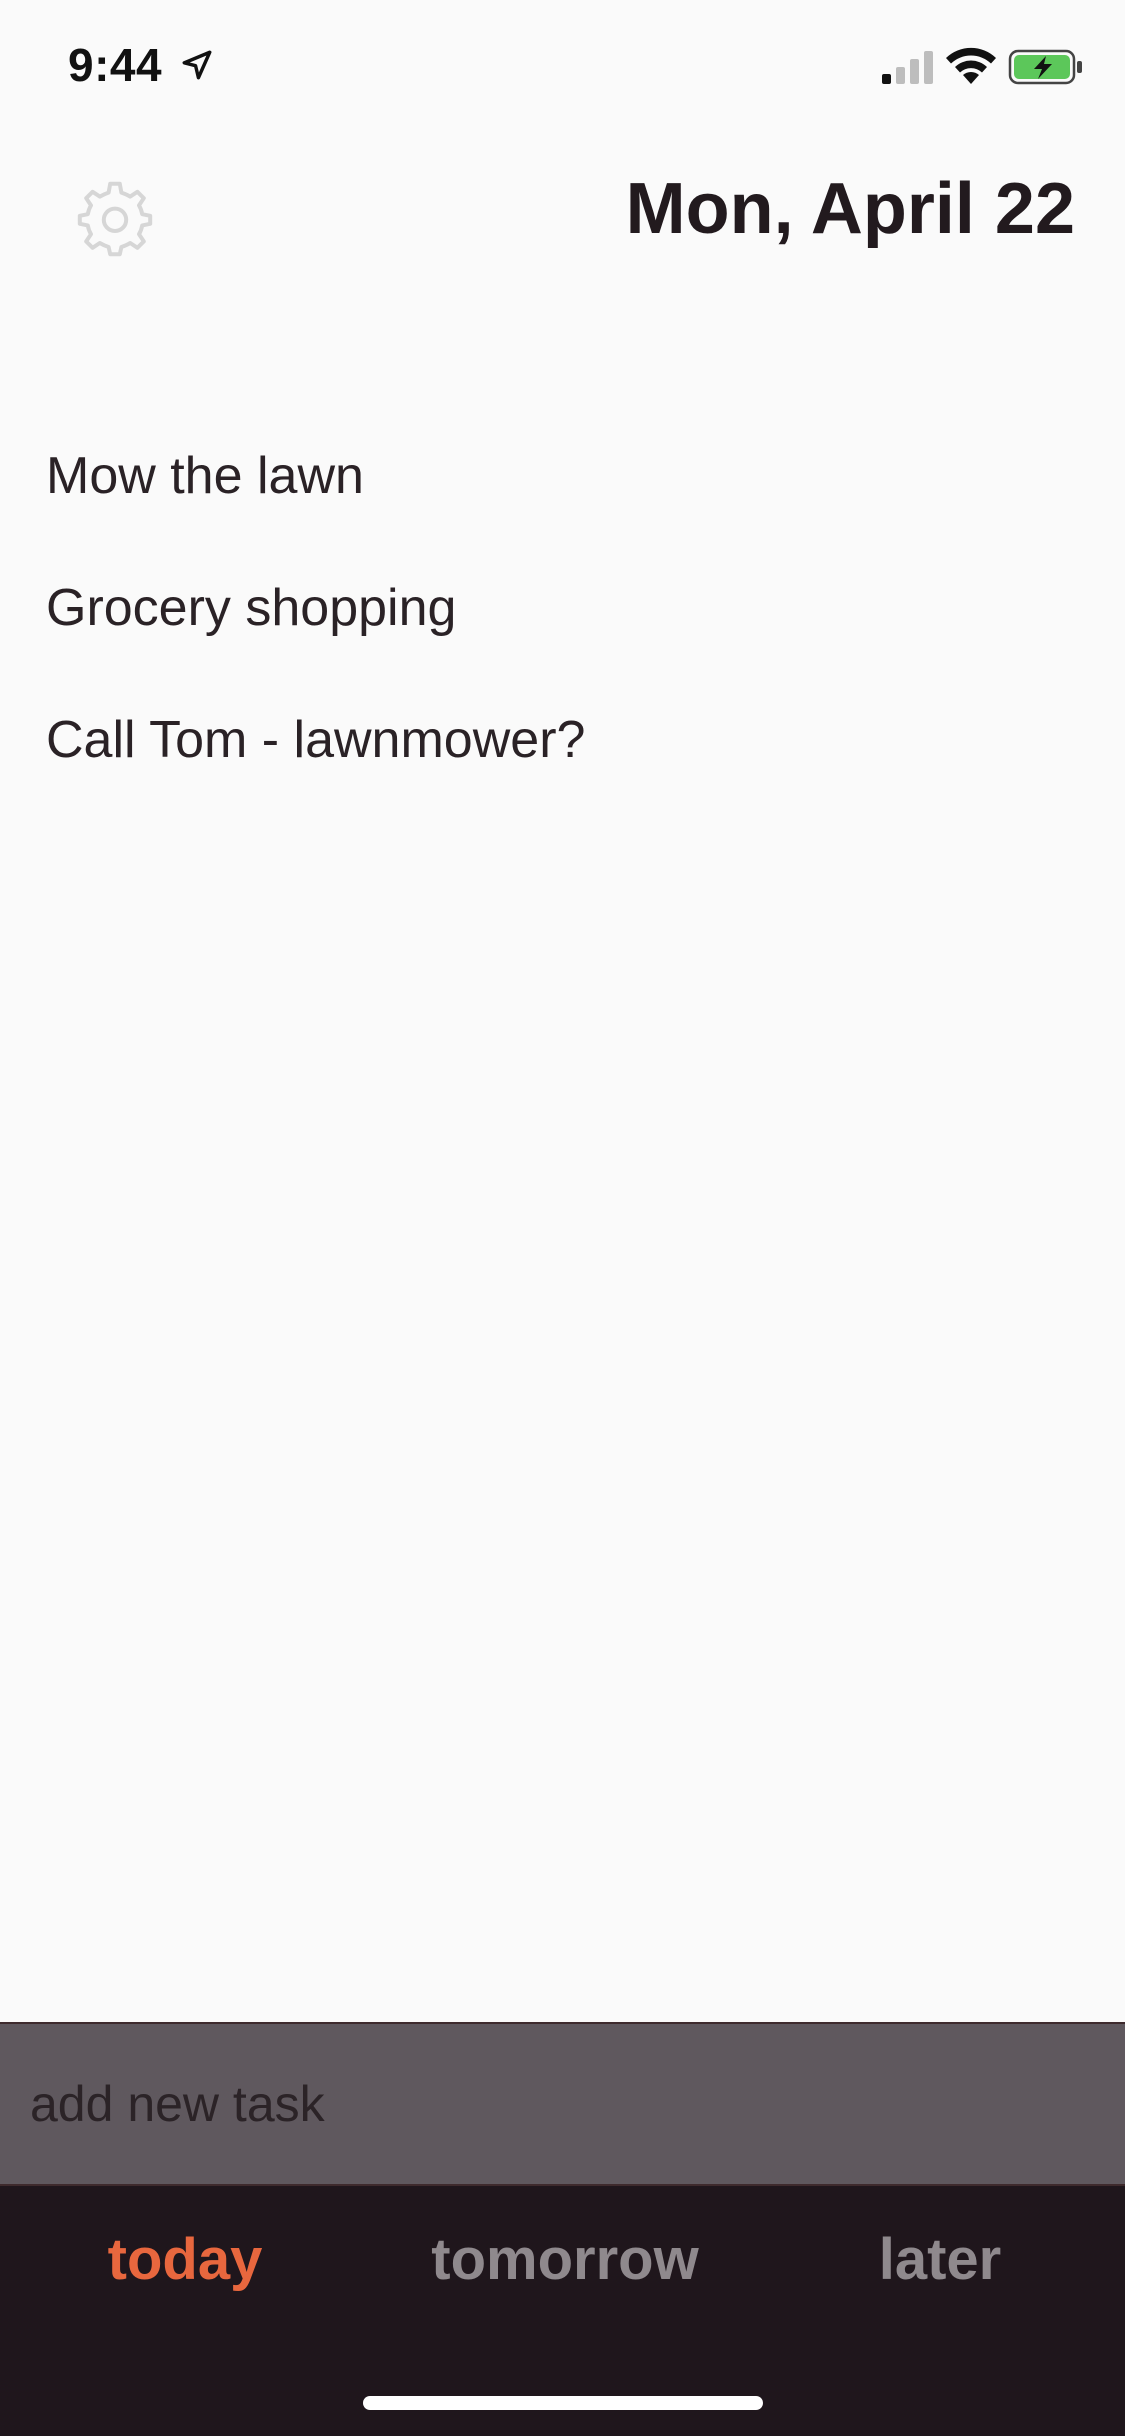 The image size is (1125, 2436). What do you see at coordinates (850, 209) in the screenshot?
I see `page-title: Mon, April 22` at bounding box center [850, 209].